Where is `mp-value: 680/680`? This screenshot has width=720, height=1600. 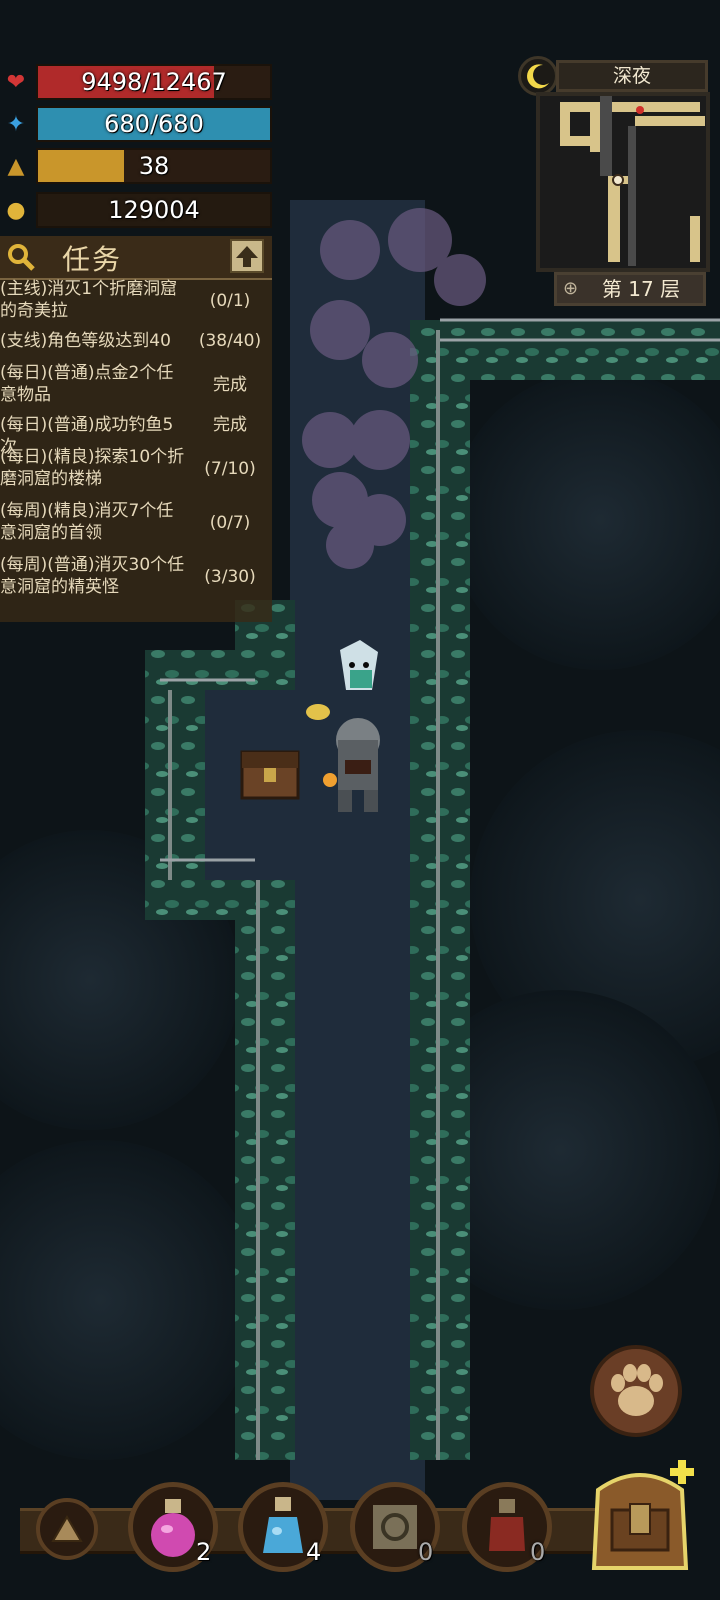 mp-value: 680/680 is located at coordinates (154, 124).